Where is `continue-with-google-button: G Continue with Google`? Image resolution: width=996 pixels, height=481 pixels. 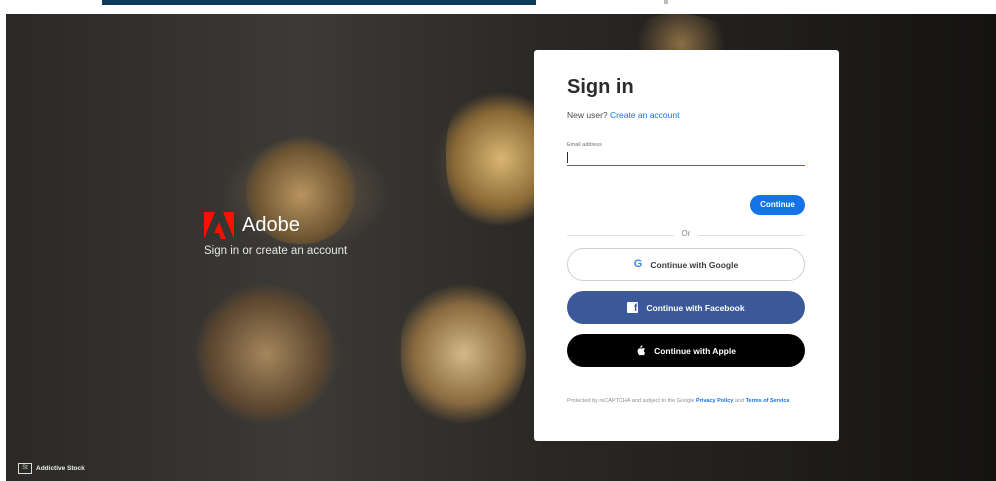
continue-with-google-button: G Continue with Google is located at coordinates (686, 264).